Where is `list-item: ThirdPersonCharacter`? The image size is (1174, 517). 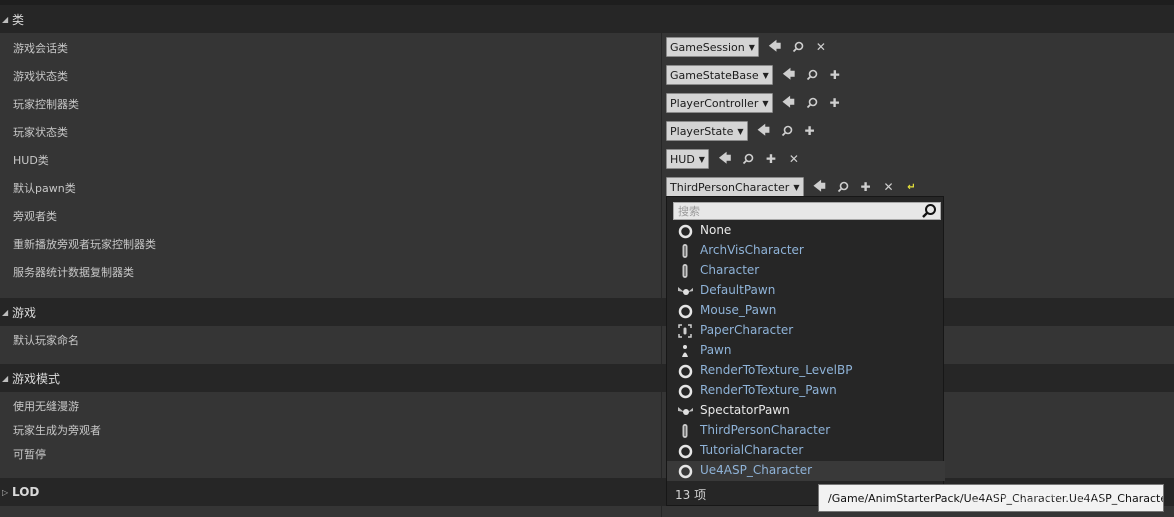
list-item: ThirdPersonCharacter is located at coordinates (806, 431).